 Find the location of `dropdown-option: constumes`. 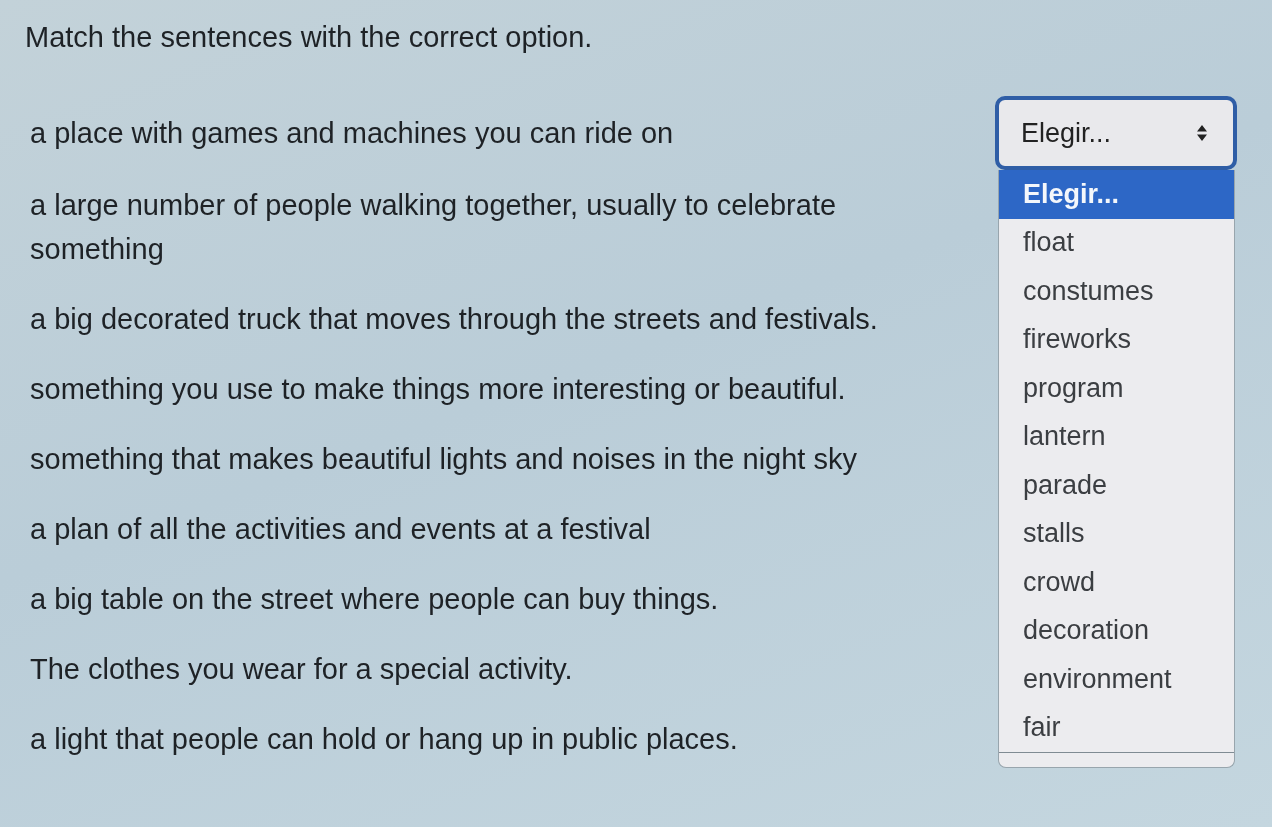

dropdown-option: constumes is located at coordinates (1116, 291).